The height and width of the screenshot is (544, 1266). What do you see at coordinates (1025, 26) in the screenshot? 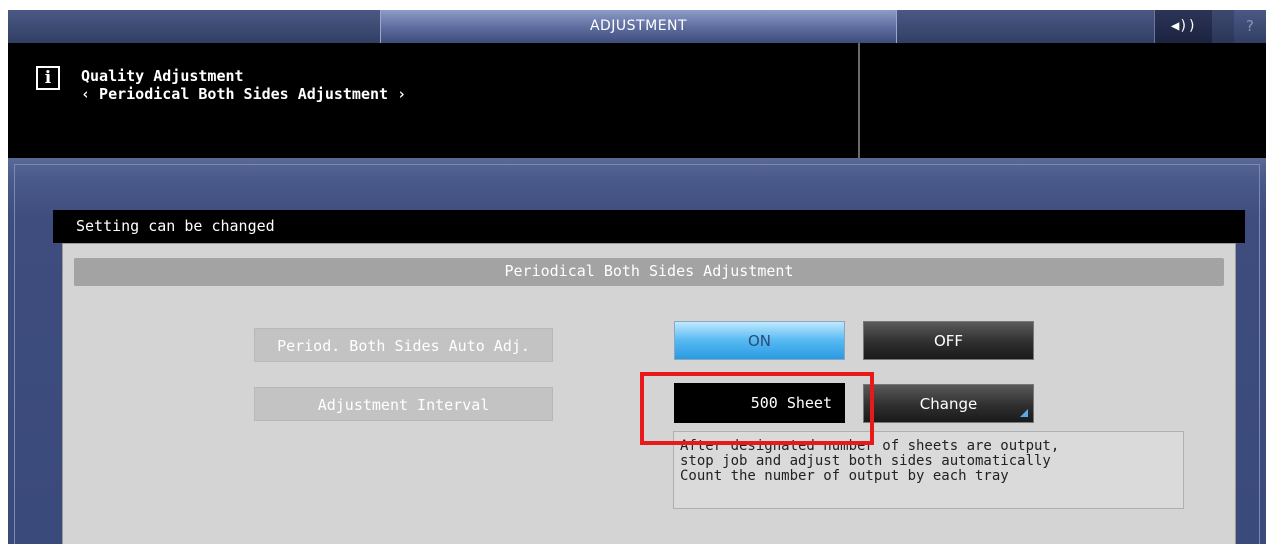
I see `top-bar-middle` at bounding box center [1025, 26].